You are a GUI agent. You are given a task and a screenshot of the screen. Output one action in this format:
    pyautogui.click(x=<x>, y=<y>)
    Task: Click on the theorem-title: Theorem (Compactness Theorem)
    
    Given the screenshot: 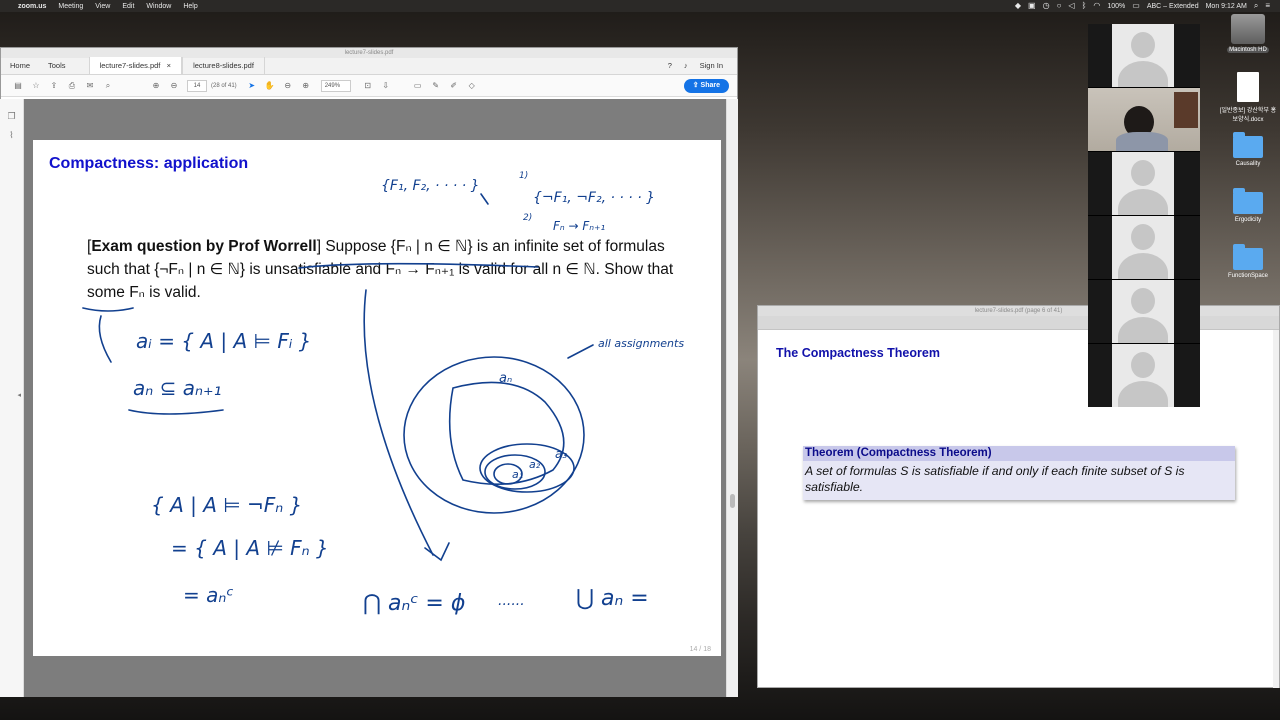 What is the action you would take?
    pyautogui.click(x=1019, y=453)
    